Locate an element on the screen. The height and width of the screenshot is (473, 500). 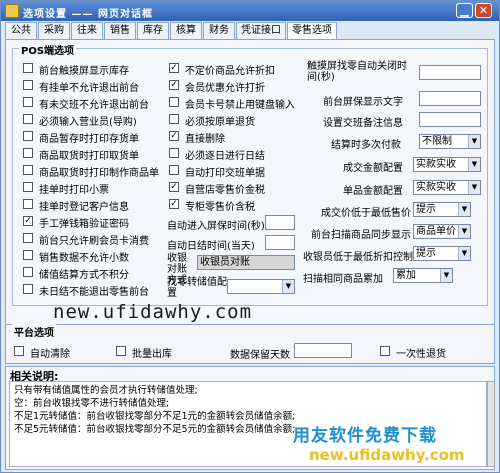
option-label: 专柜零售价含税 is located at coordinates (220, 207).